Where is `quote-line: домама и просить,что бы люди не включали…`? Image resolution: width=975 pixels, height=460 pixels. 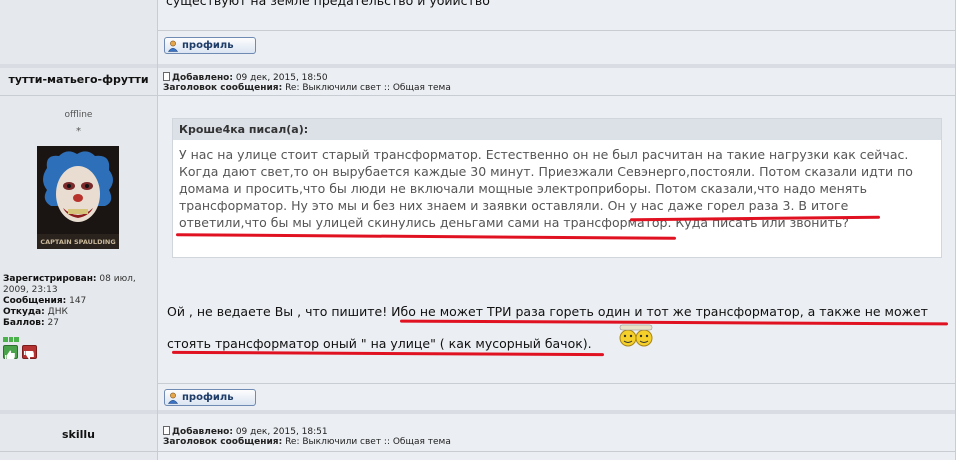
quote-line: домама и просить,что бы люди не включали… is located at coordinates (523, 188).